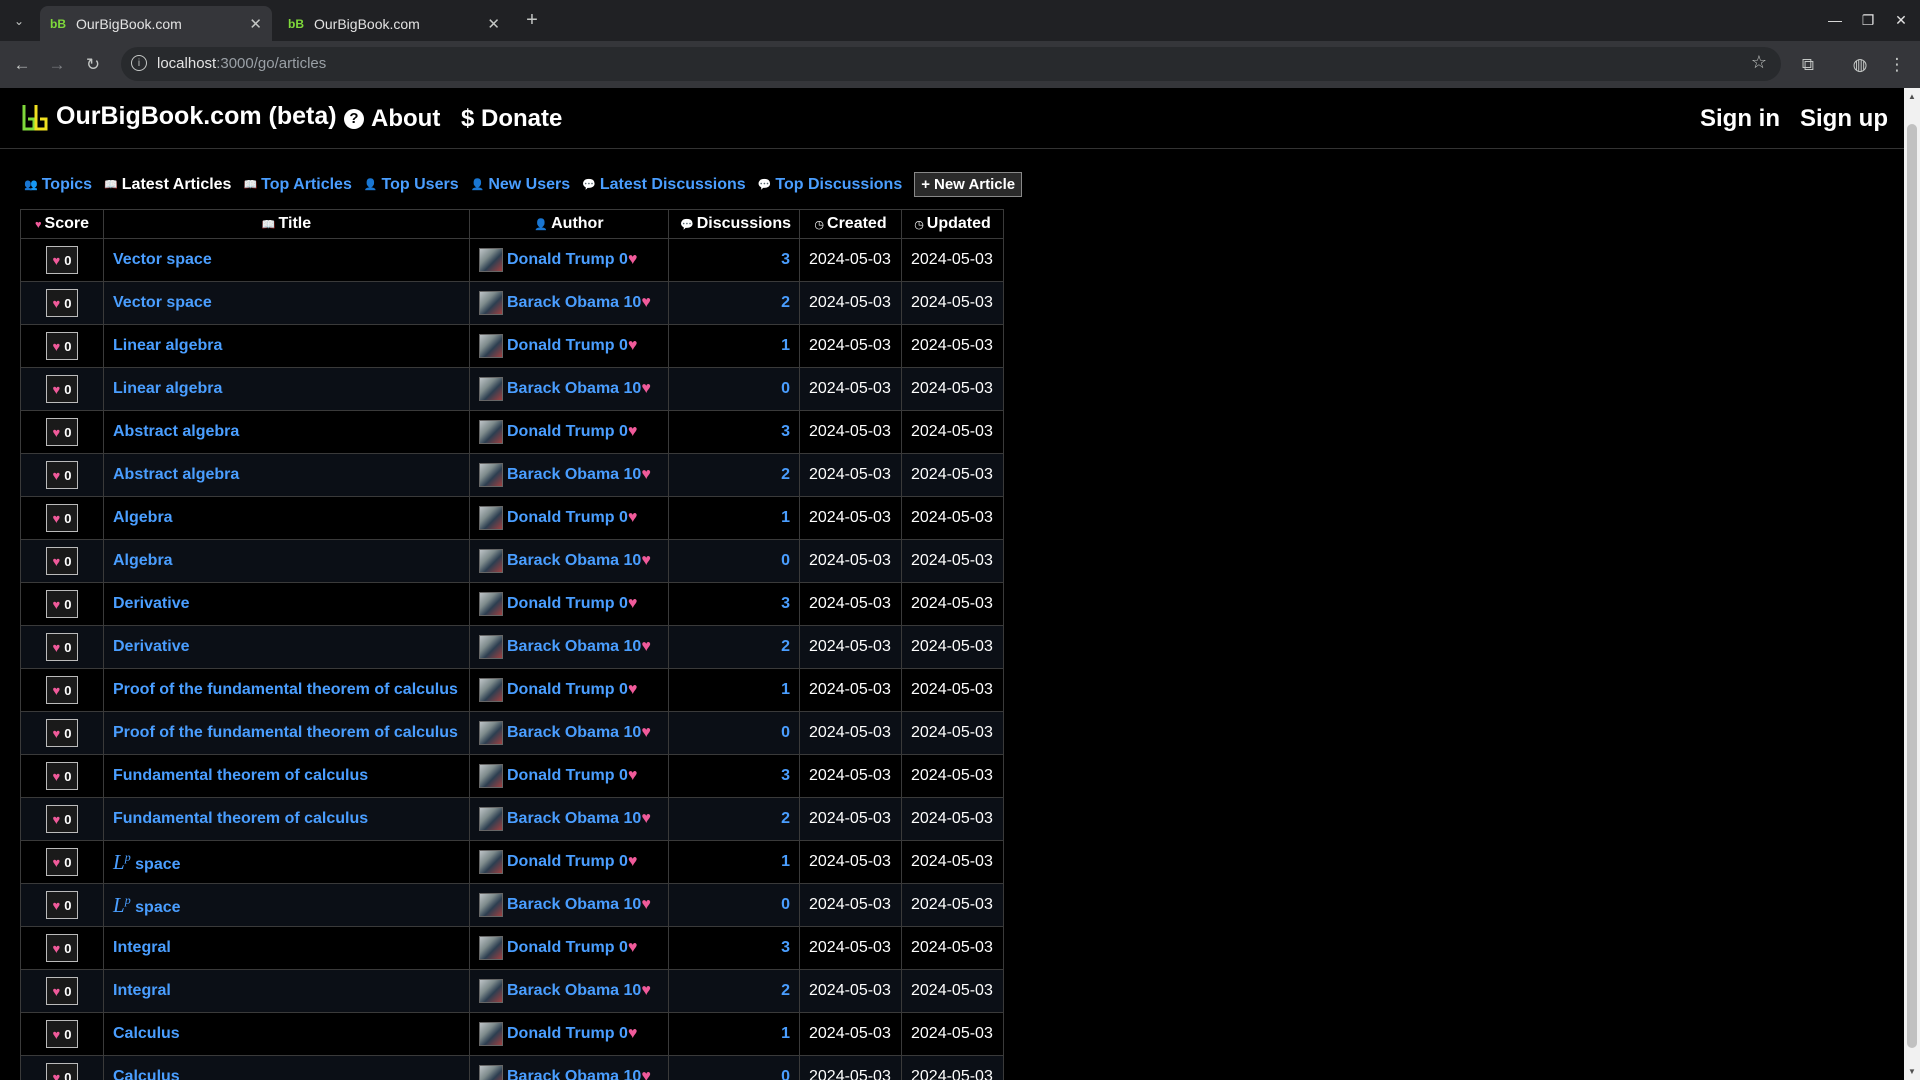 Image resolution: width=1920 pixels, height=1080 pixels. Describe the element at coordinates (240, 818) in the screenshot. I see `article-title-link: Fundamental theorem of calculus` at that location.